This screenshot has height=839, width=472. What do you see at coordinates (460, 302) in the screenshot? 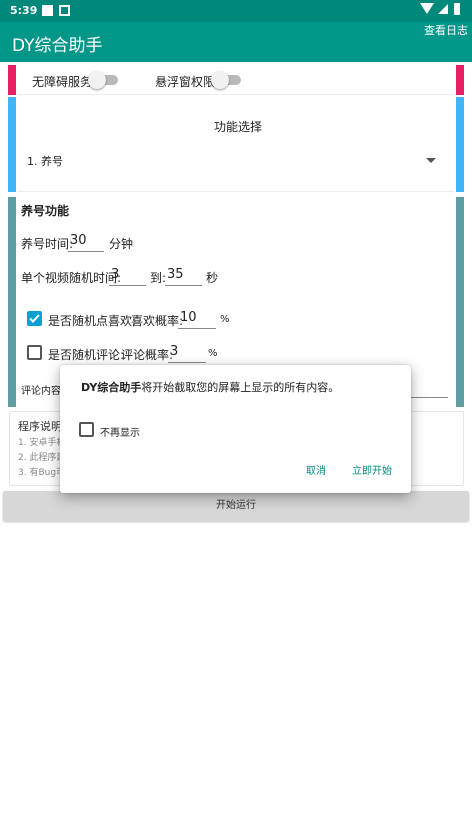
I see `nurture-accent-right` at bounding box center [460, 302].